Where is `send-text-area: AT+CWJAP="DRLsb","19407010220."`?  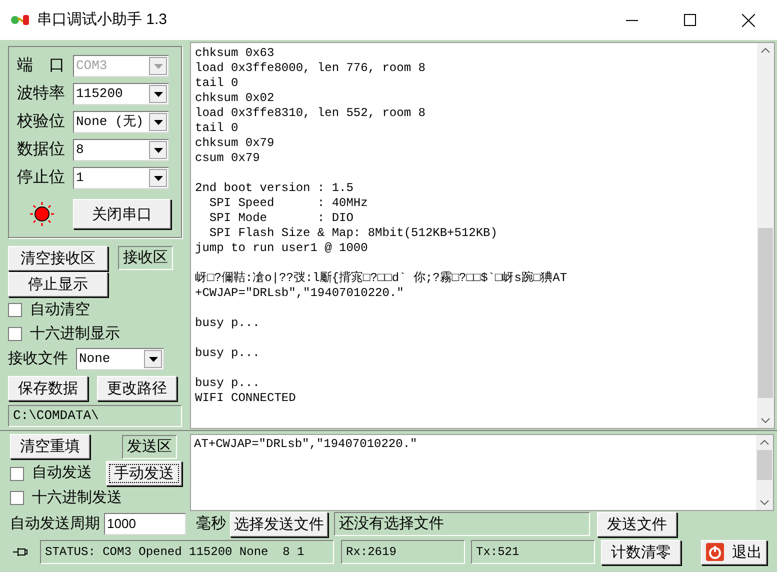 send-text-area: AT+CWJAP="DRLsb","19407010220." is located at coordinates (482, 472).